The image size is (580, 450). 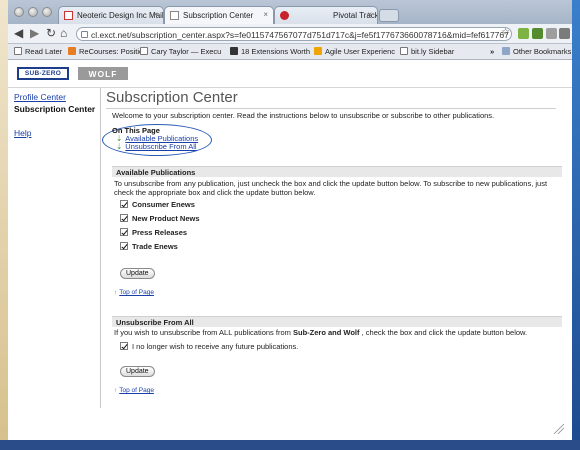 What do you see at coordinates (103, 73) in the screenshot?
I see `wolf-logo: WOLF` at bounding box center [103, 73].